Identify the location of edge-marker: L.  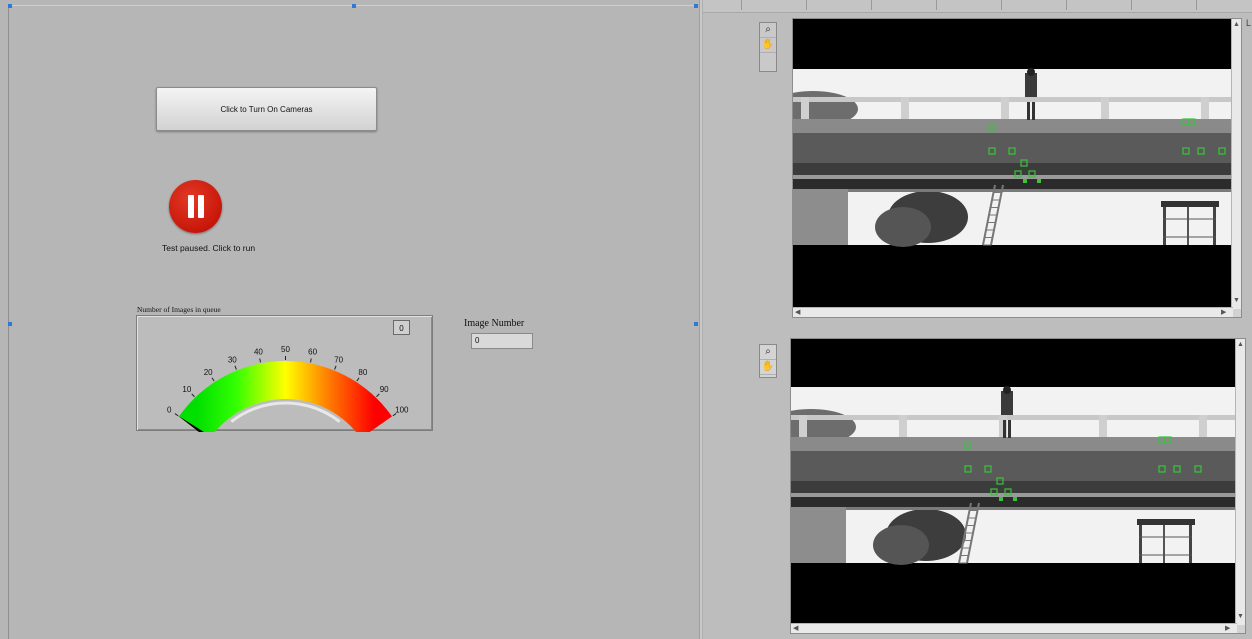
(1249, 23).